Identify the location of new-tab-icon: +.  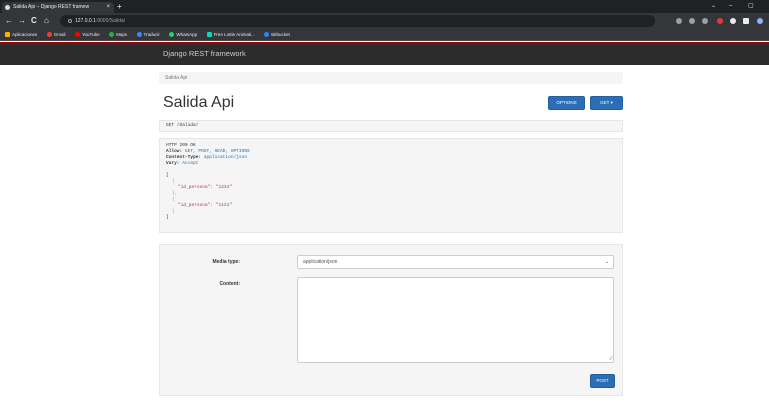
(119, 6).